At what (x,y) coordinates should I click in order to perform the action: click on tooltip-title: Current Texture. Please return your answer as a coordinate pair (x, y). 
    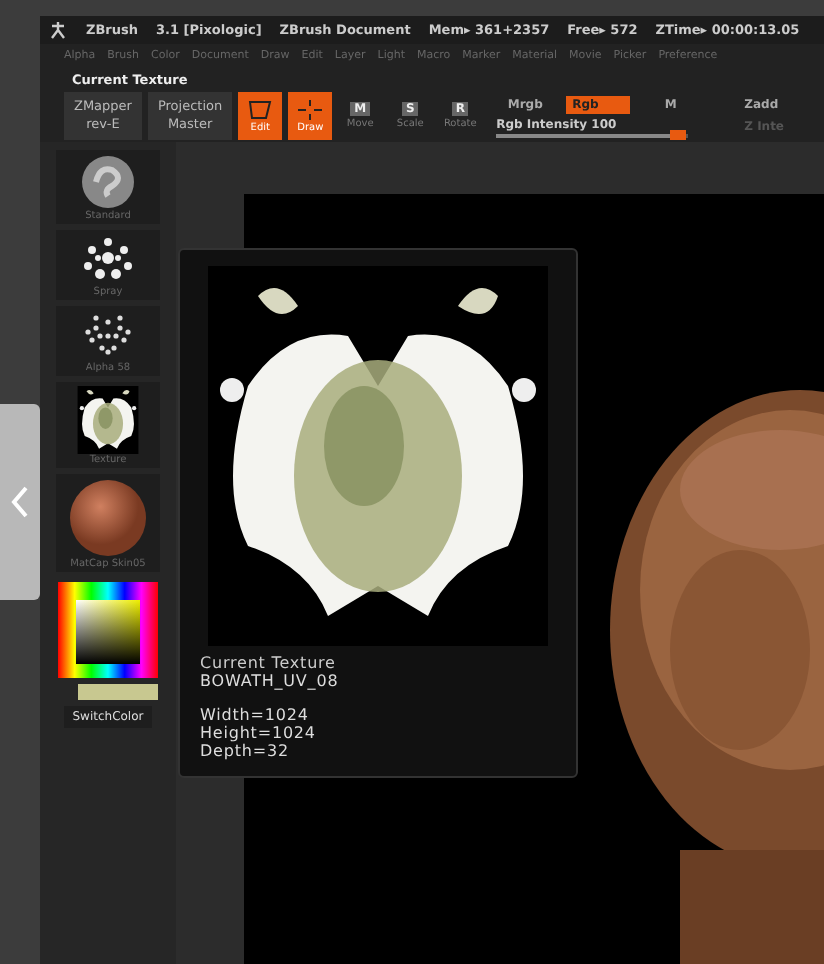
    Looking at the image, I should click on (269, 663).